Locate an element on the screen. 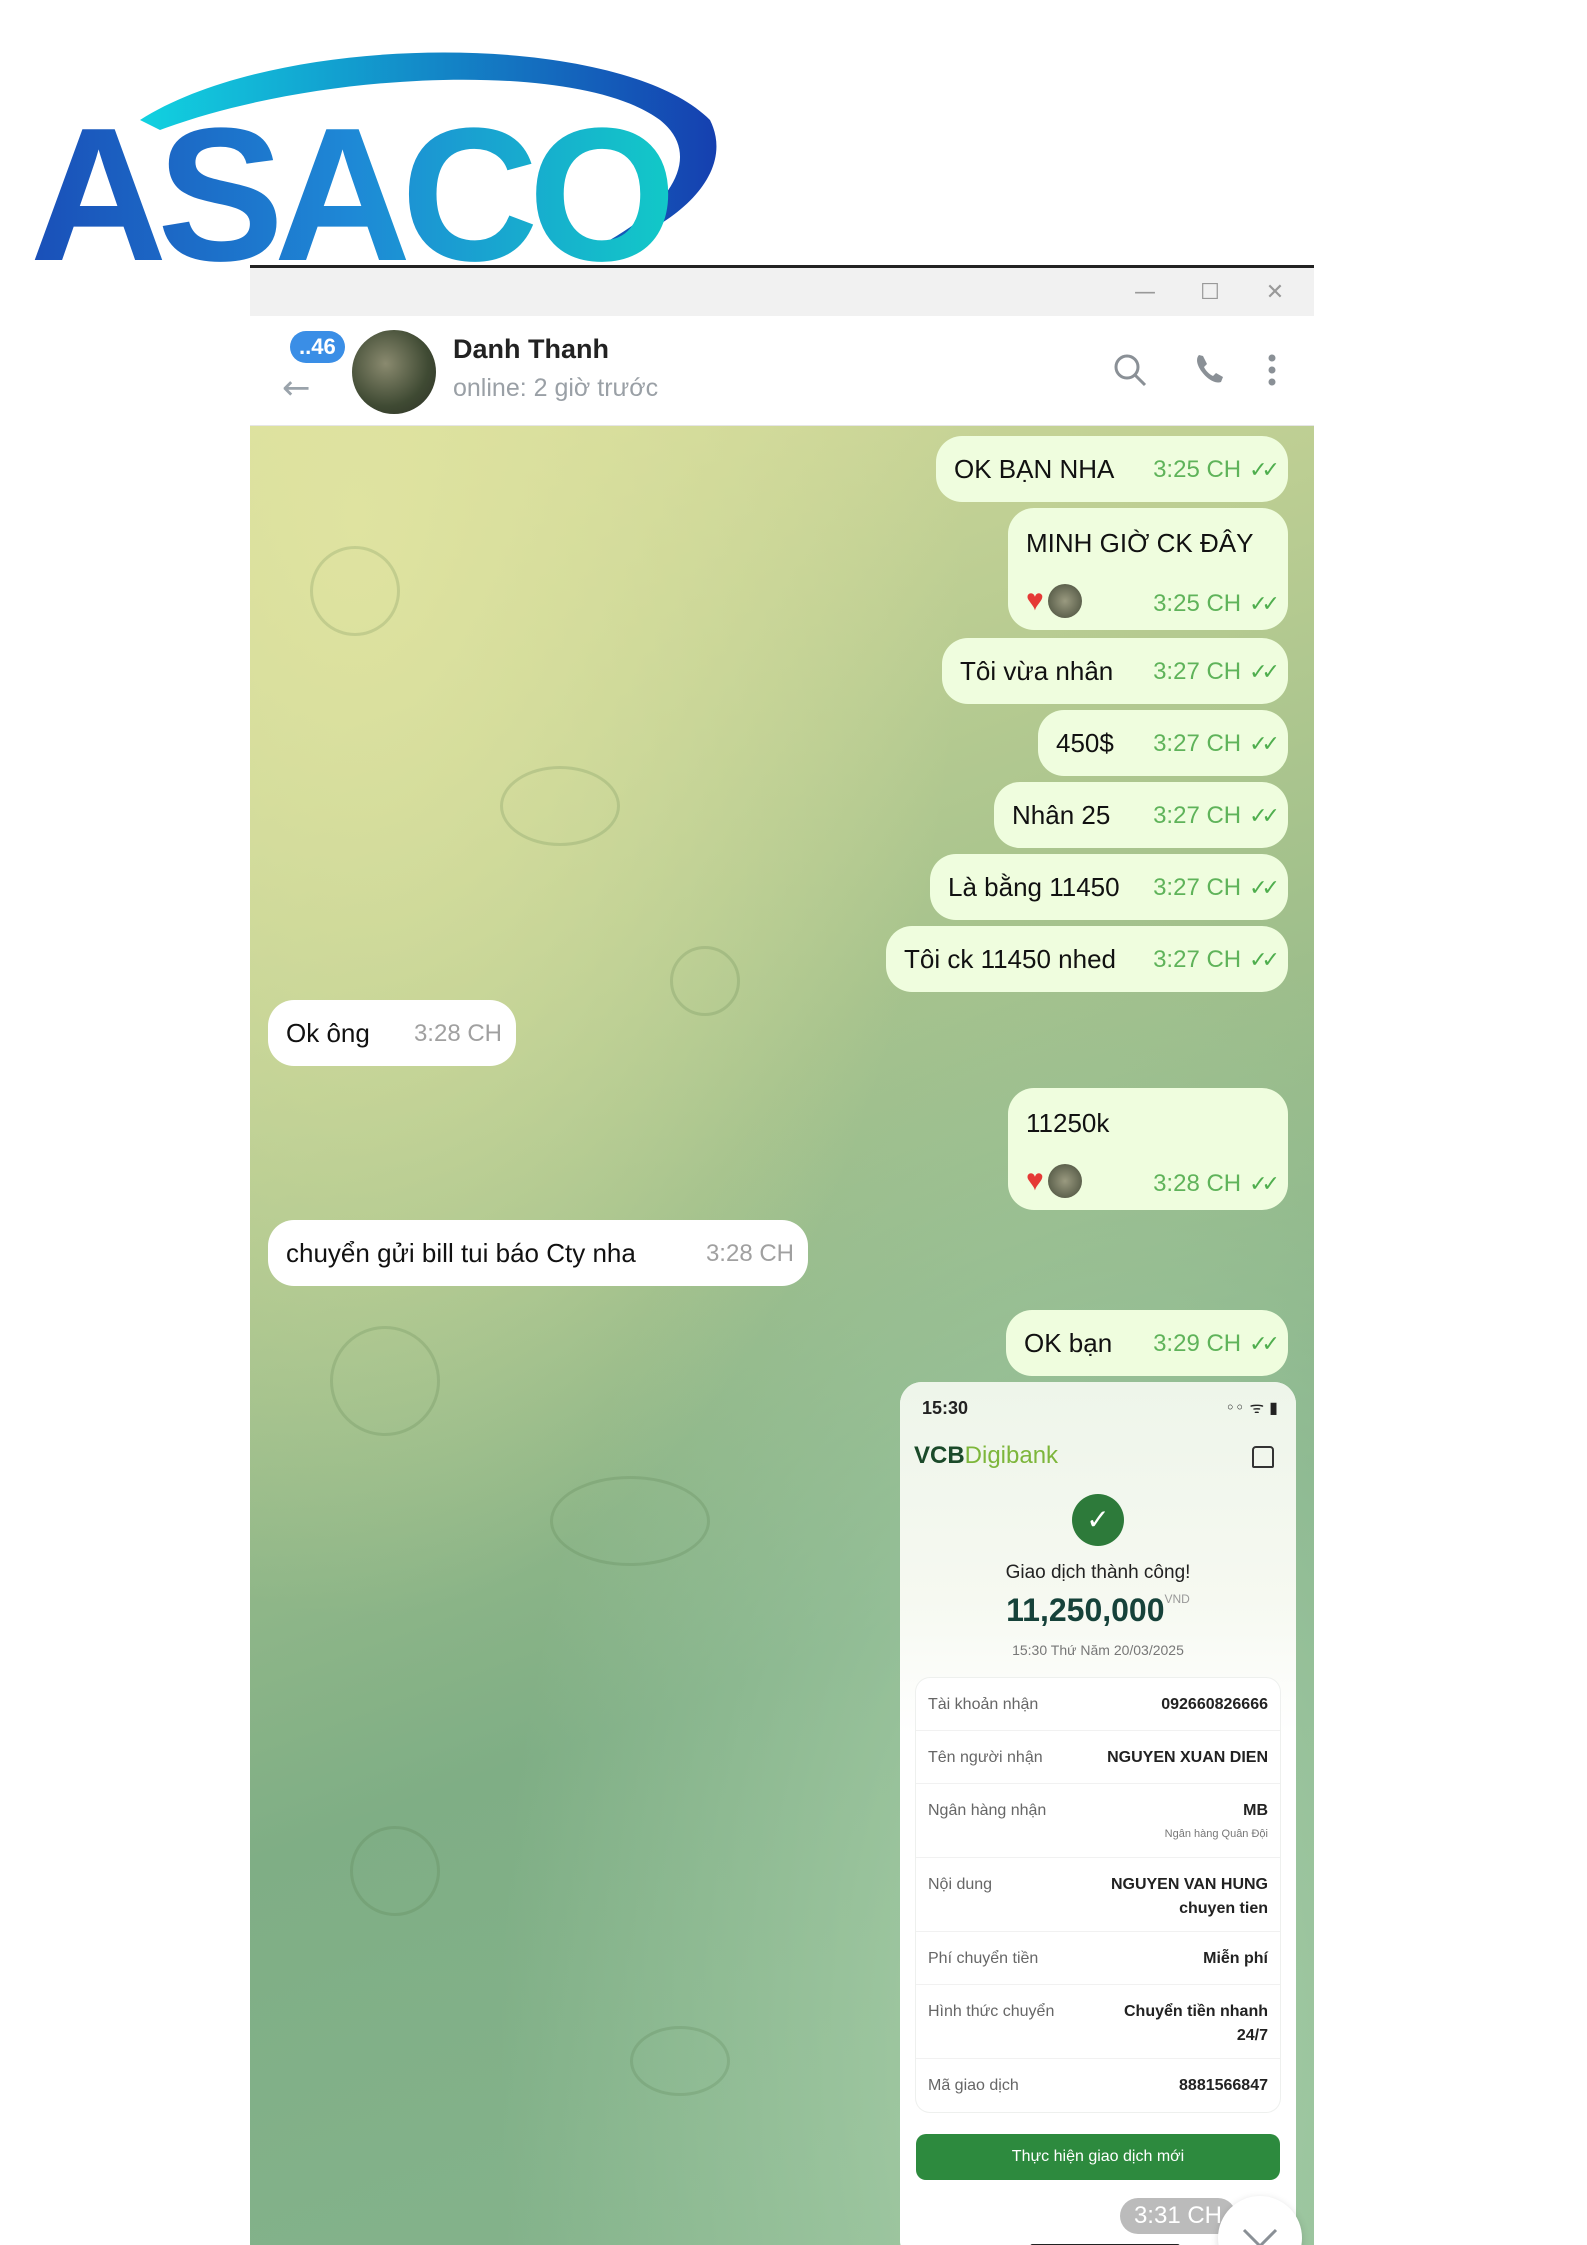 The width and height of the screenshot is (1587, 2245). message-incoming: Ok ông 3:28 CH is located at coordinates (392, 1033).